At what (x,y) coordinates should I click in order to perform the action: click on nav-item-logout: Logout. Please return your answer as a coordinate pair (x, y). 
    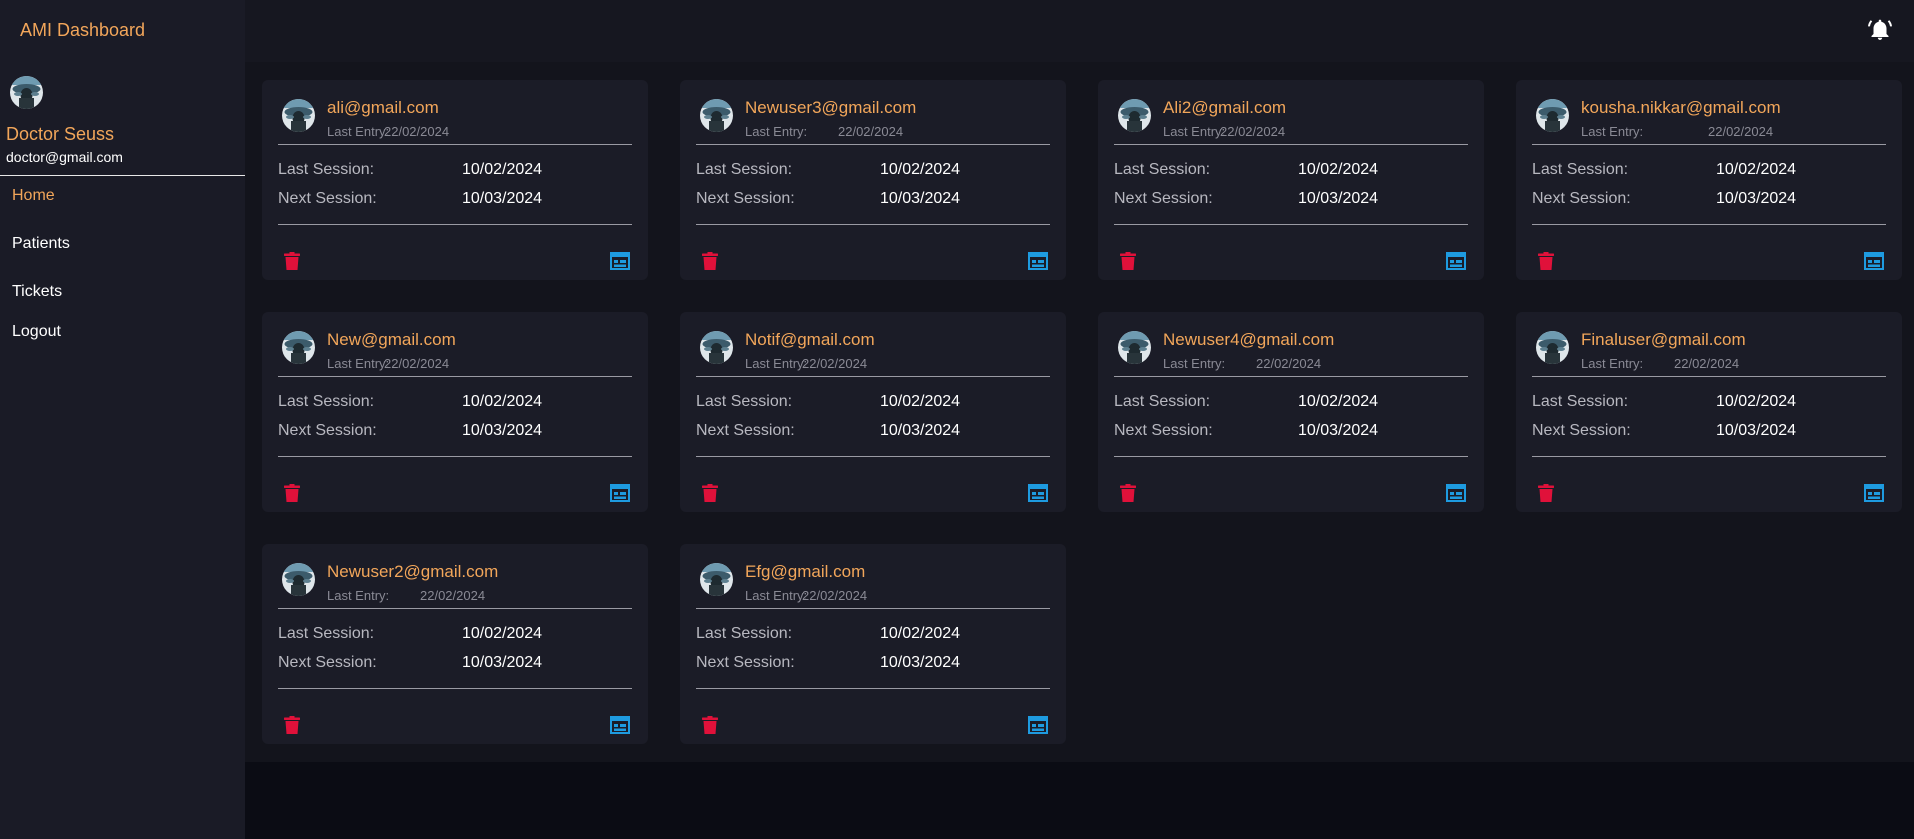
    Looking at the image, I should click on (36, 332).